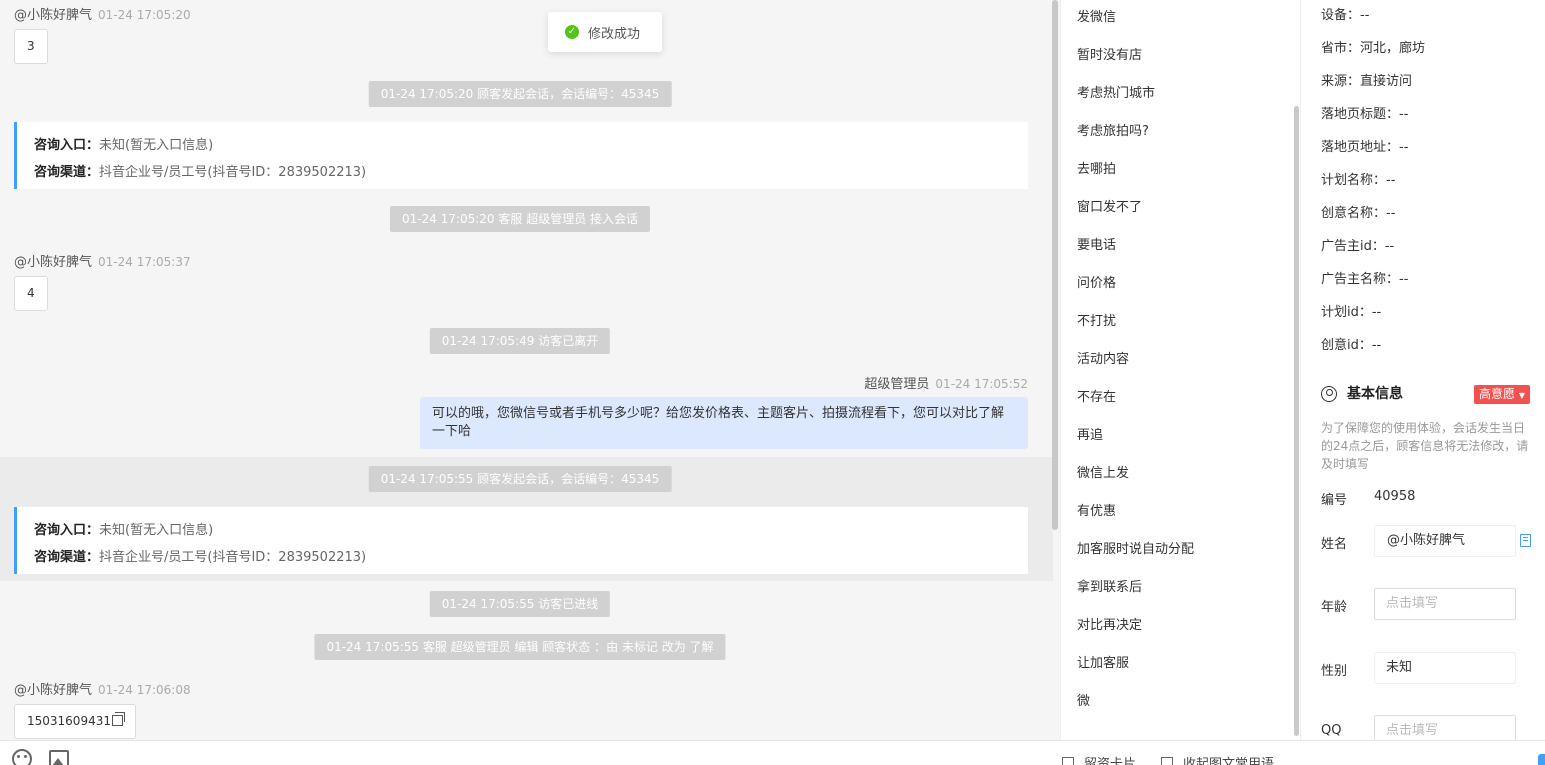 This screenshot has height=765, width=1545. I want to click on info-advertiser-name: 广告主名称：--, so click(1365, 279).